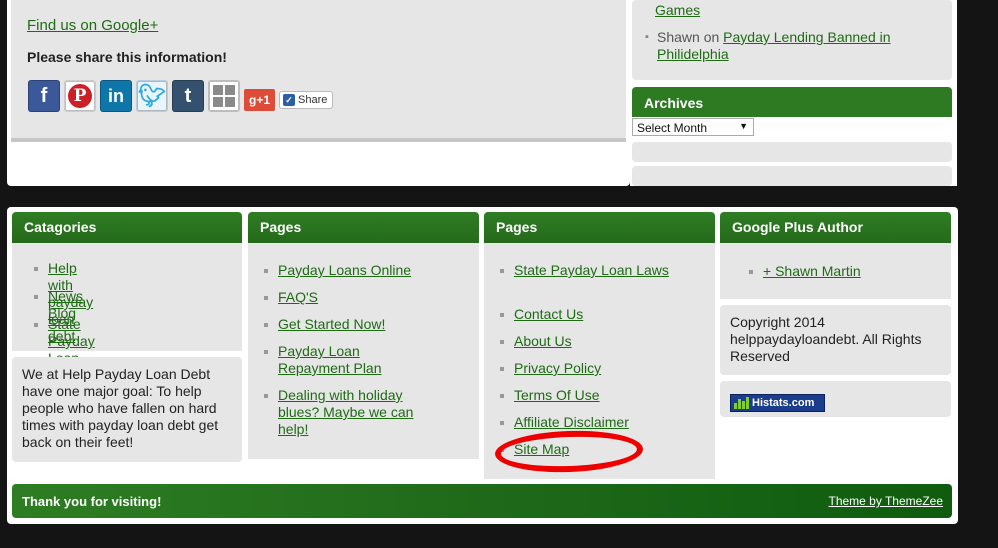 The image size is (998, 548). What do you see at coordinates (557, 395) in the screenshot?
I see `page-link: Terms Of Use` at bounding box center [557, 395].